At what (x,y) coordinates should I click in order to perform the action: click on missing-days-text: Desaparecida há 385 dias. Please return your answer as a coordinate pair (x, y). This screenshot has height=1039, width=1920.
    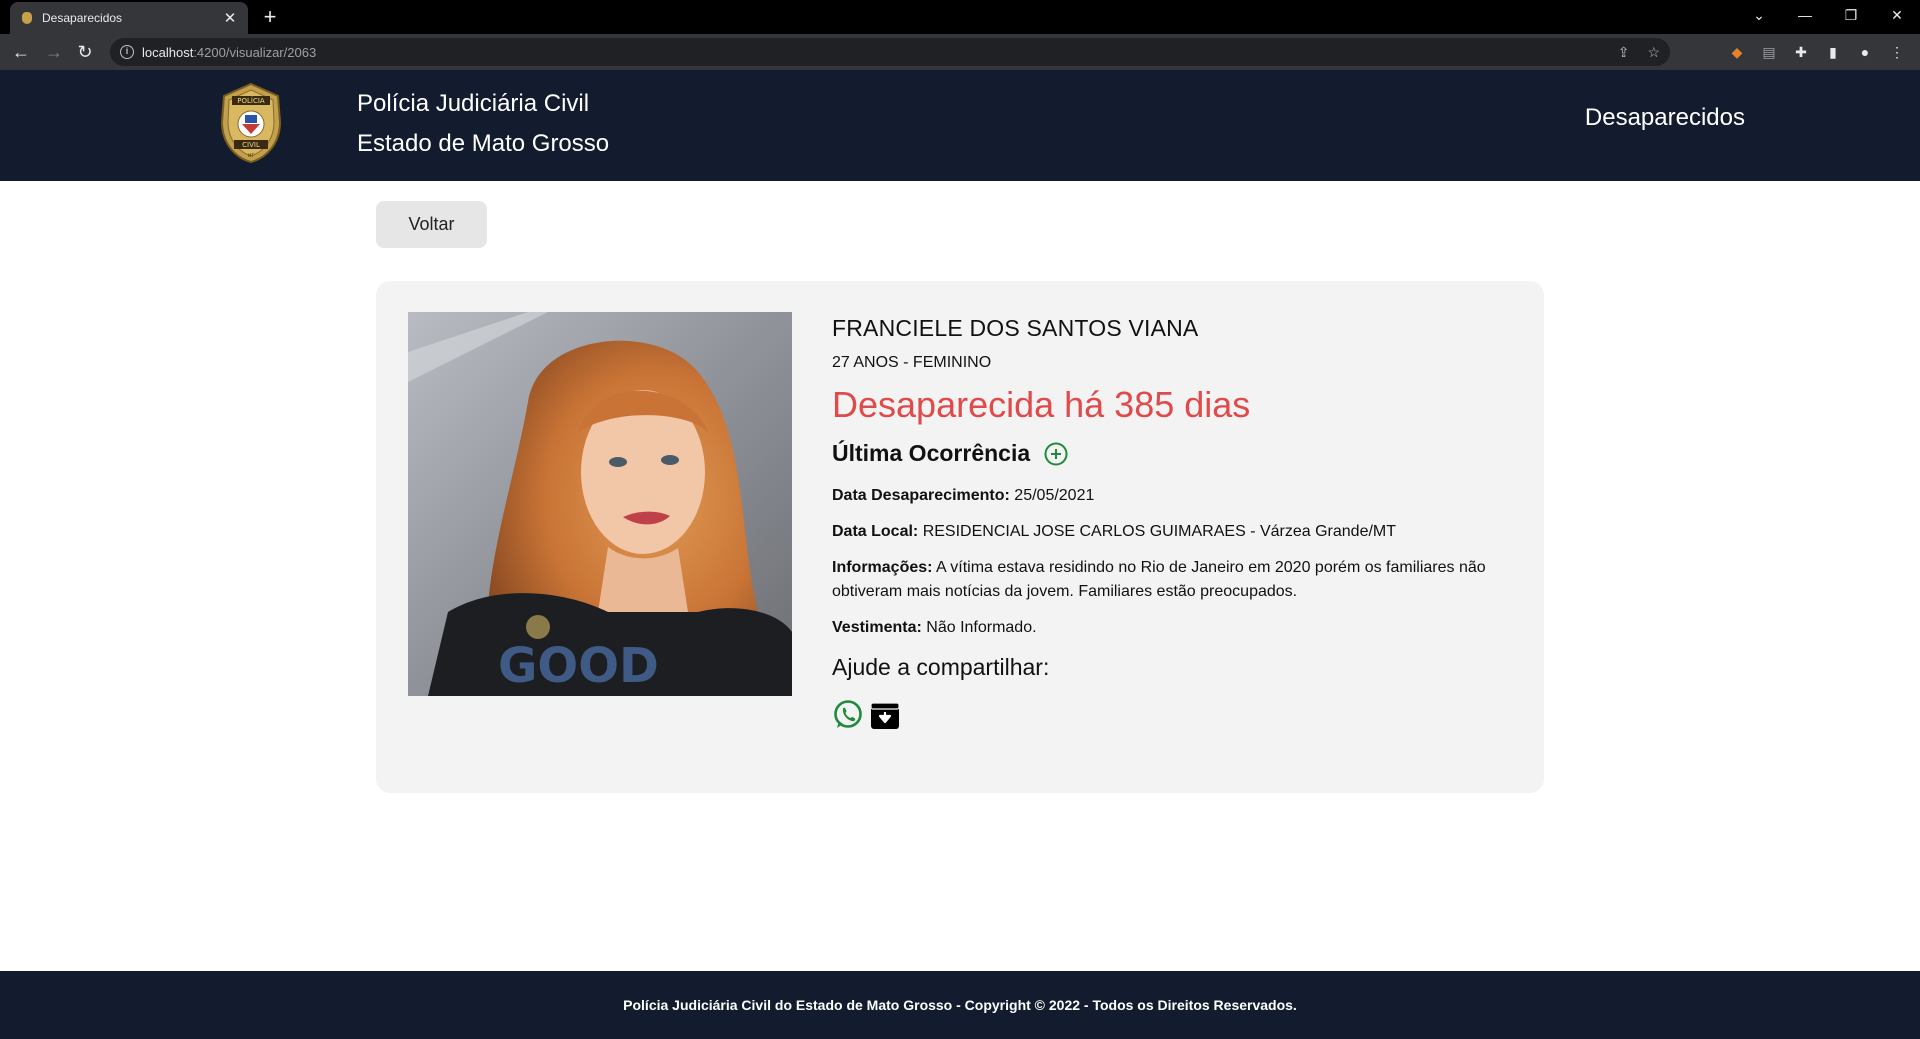
    Looking at the image, I should click on (1041, 404).